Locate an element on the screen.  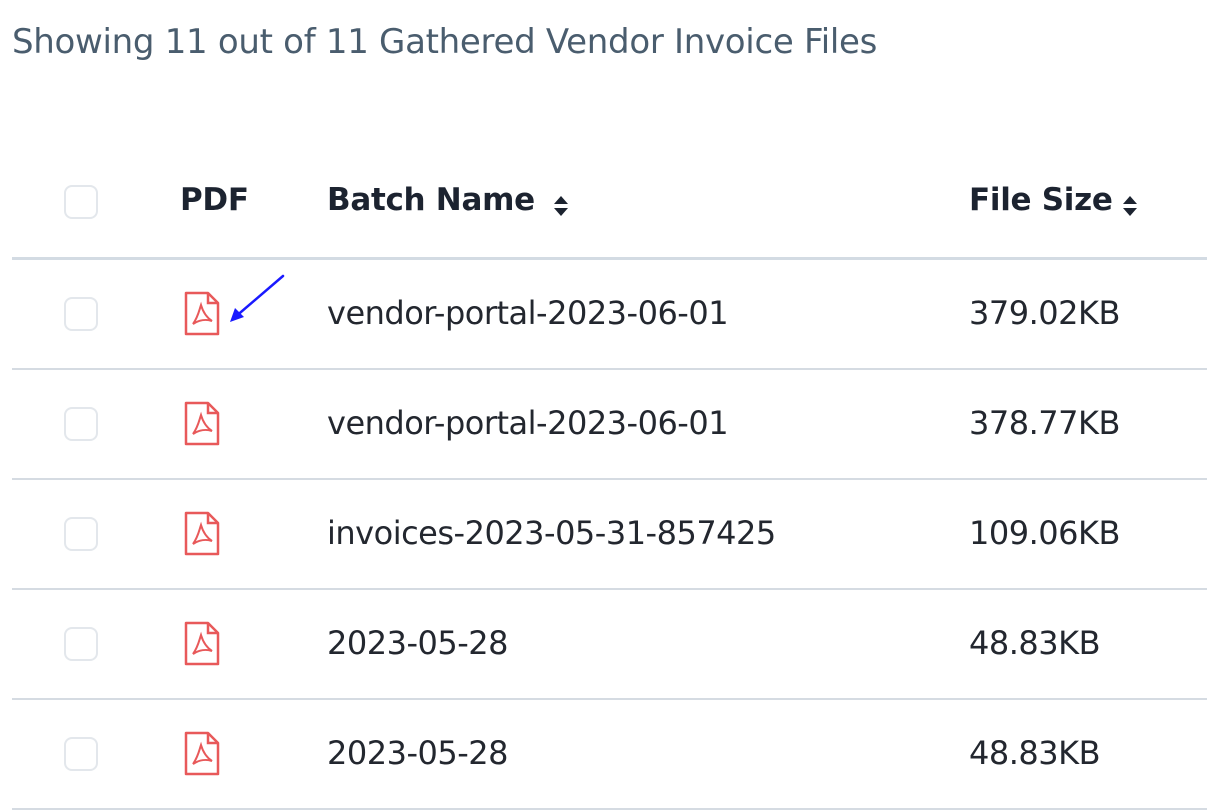
column-header-batch-name: Batch Name is located at coordinates (431, 200).